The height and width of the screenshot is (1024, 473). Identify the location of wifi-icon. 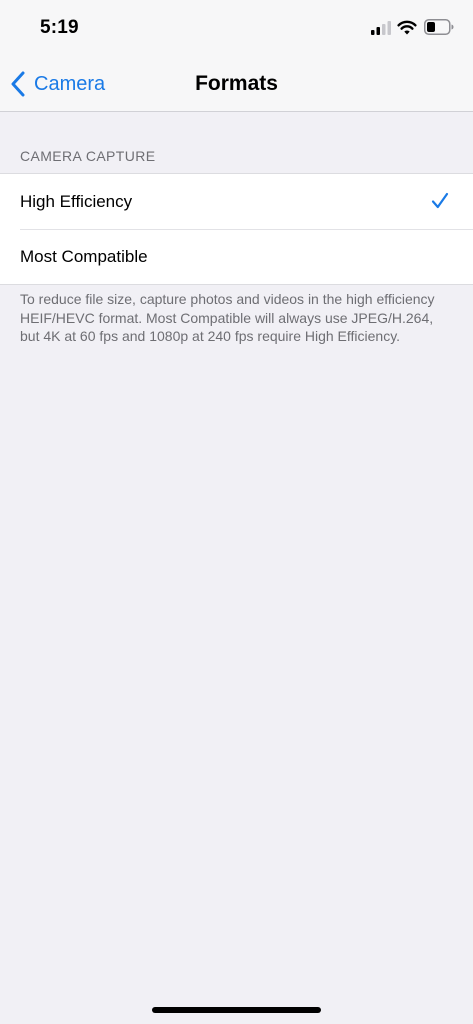
(407, 27).